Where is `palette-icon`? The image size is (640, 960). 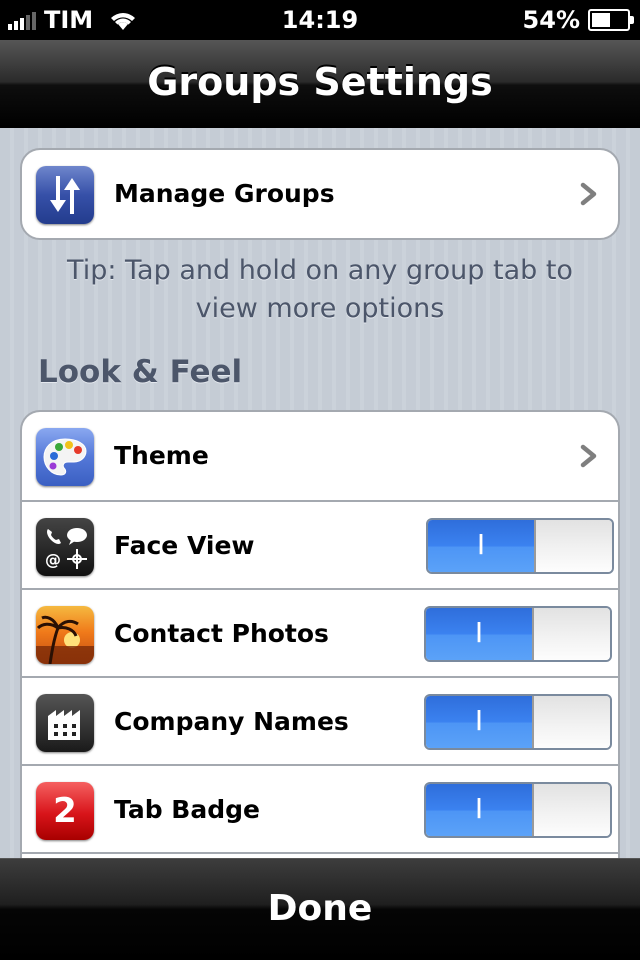 palette-icon is located at coordinates (65, 457).